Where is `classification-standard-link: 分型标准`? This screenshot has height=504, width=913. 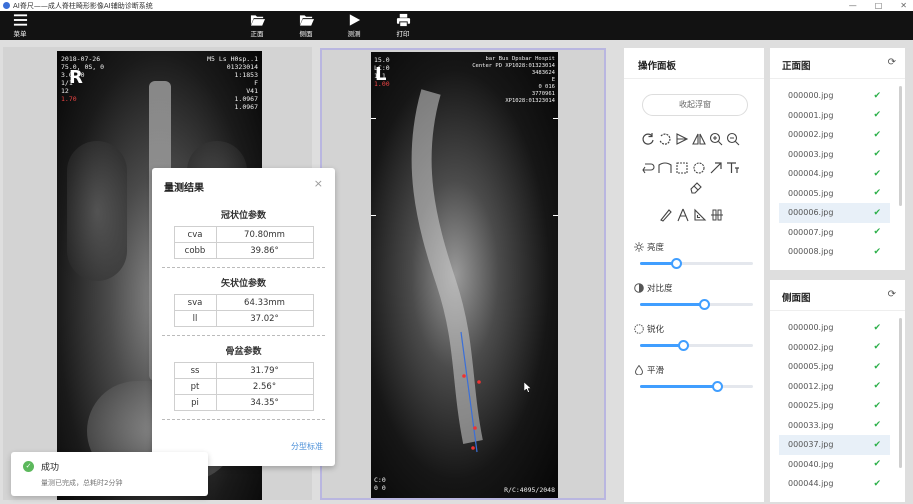
classification-standard-link: 分型标准 is located at coordinates (307, 446).